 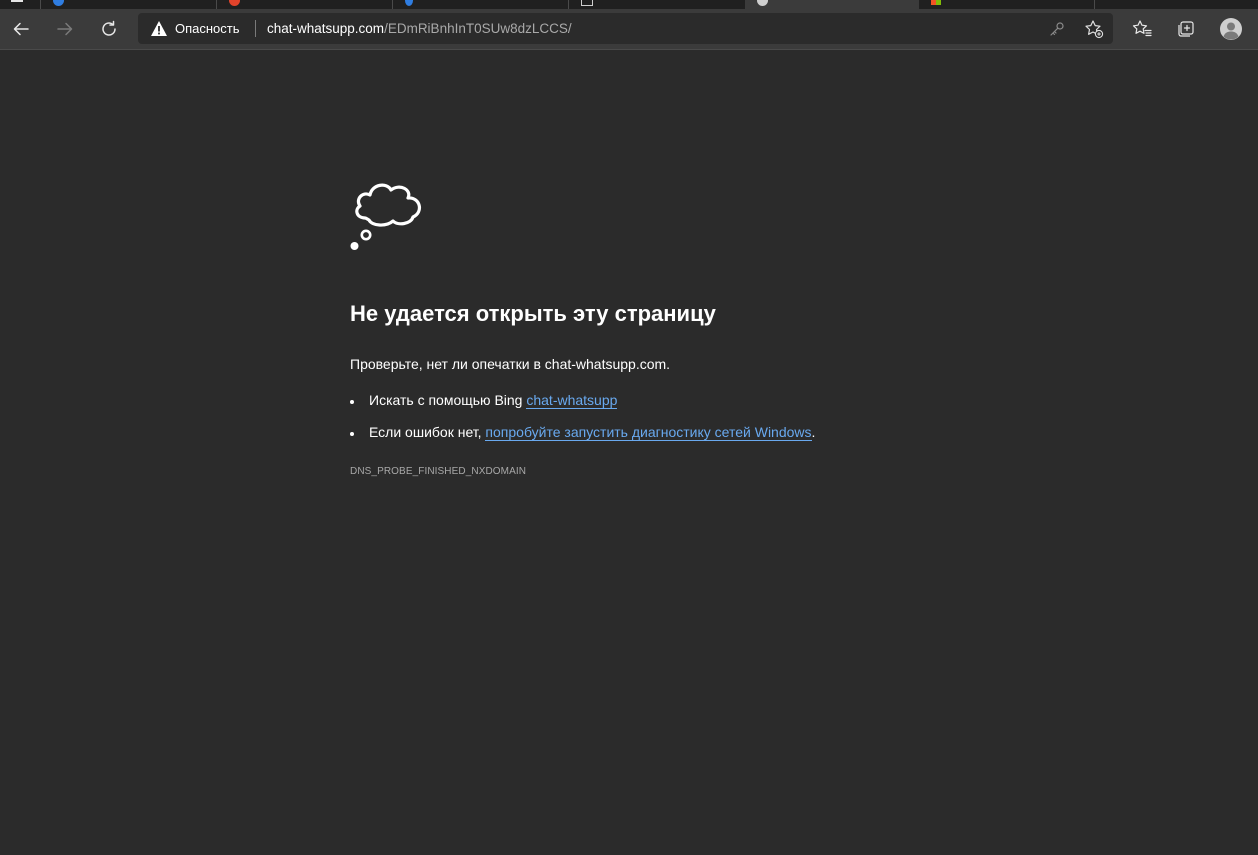 I want to click on tab-active, so click(x=832, y=4).